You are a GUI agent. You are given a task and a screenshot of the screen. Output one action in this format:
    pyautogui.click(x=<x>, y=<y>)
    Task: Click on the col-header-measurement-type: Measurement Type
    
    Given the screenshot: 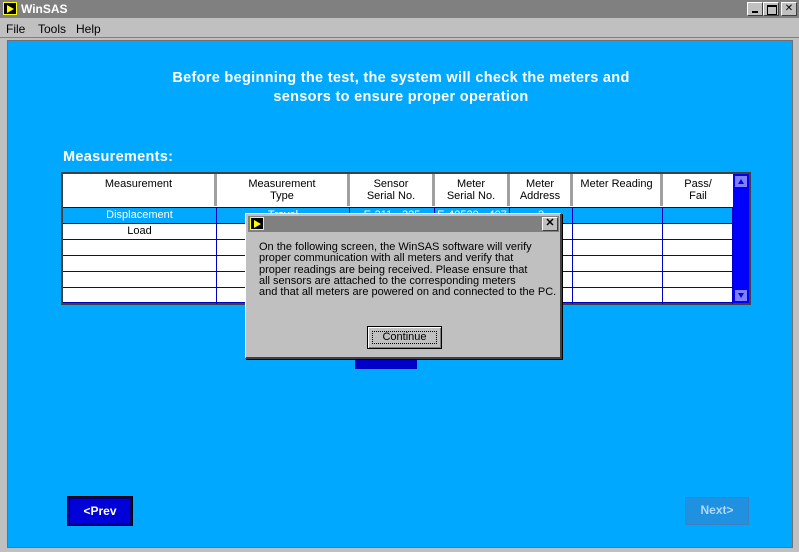 What is the action you would take?
    pyautogui.click(x=283, y=190)
    